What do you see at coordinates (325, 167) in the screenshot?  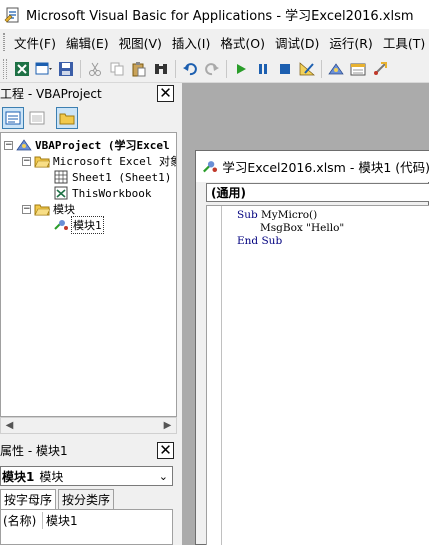 I see `code-window-title: 学习Excel2016.xlsm - 模块1 (代码)` at bounding box center [325, 167].